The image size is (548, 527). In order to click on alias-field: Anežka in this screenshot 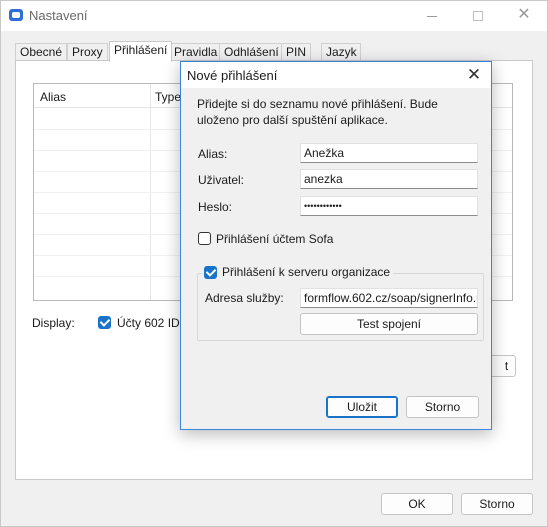, I will do `click(389, 153)`.